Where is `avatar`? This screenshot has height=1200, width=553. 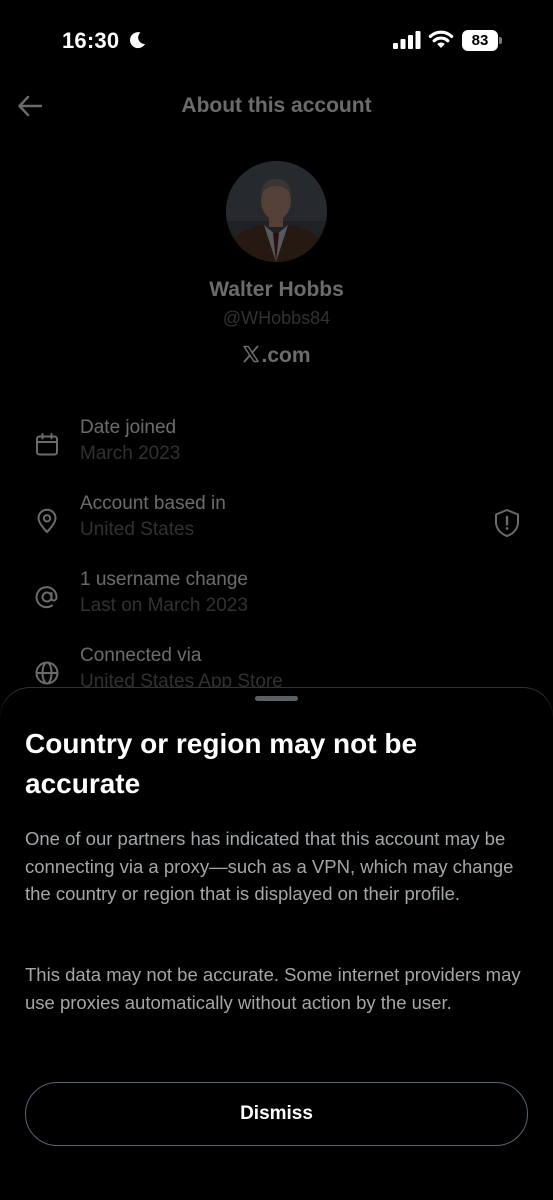
avatar is located at coordinates (276, 211).